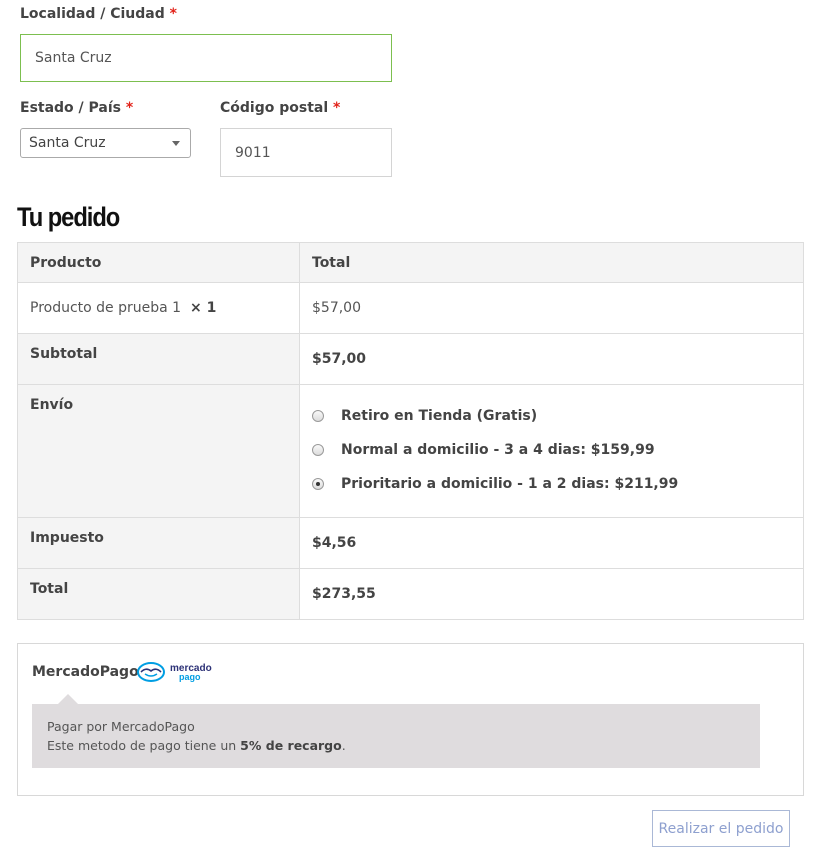 The image size is (814, 861). What do you see at coordinates (158, 451) in the screenshot?
I see `shipping-label: Envío` at bounding box center [158, 451].